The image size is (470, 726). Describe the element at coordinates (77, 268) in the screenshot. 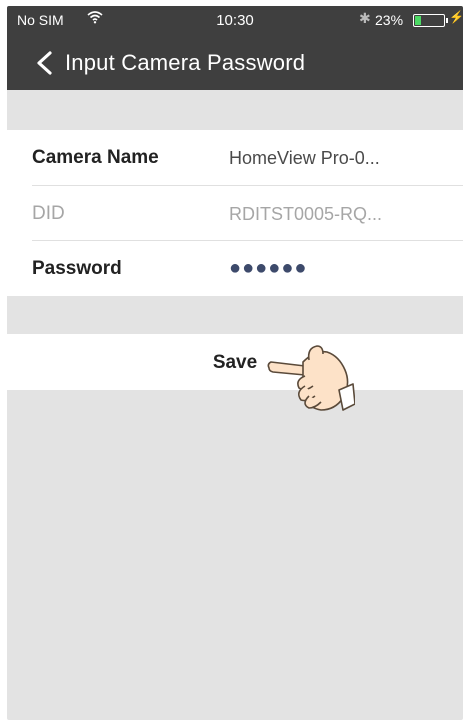

I see `password-label: Password` at that location.